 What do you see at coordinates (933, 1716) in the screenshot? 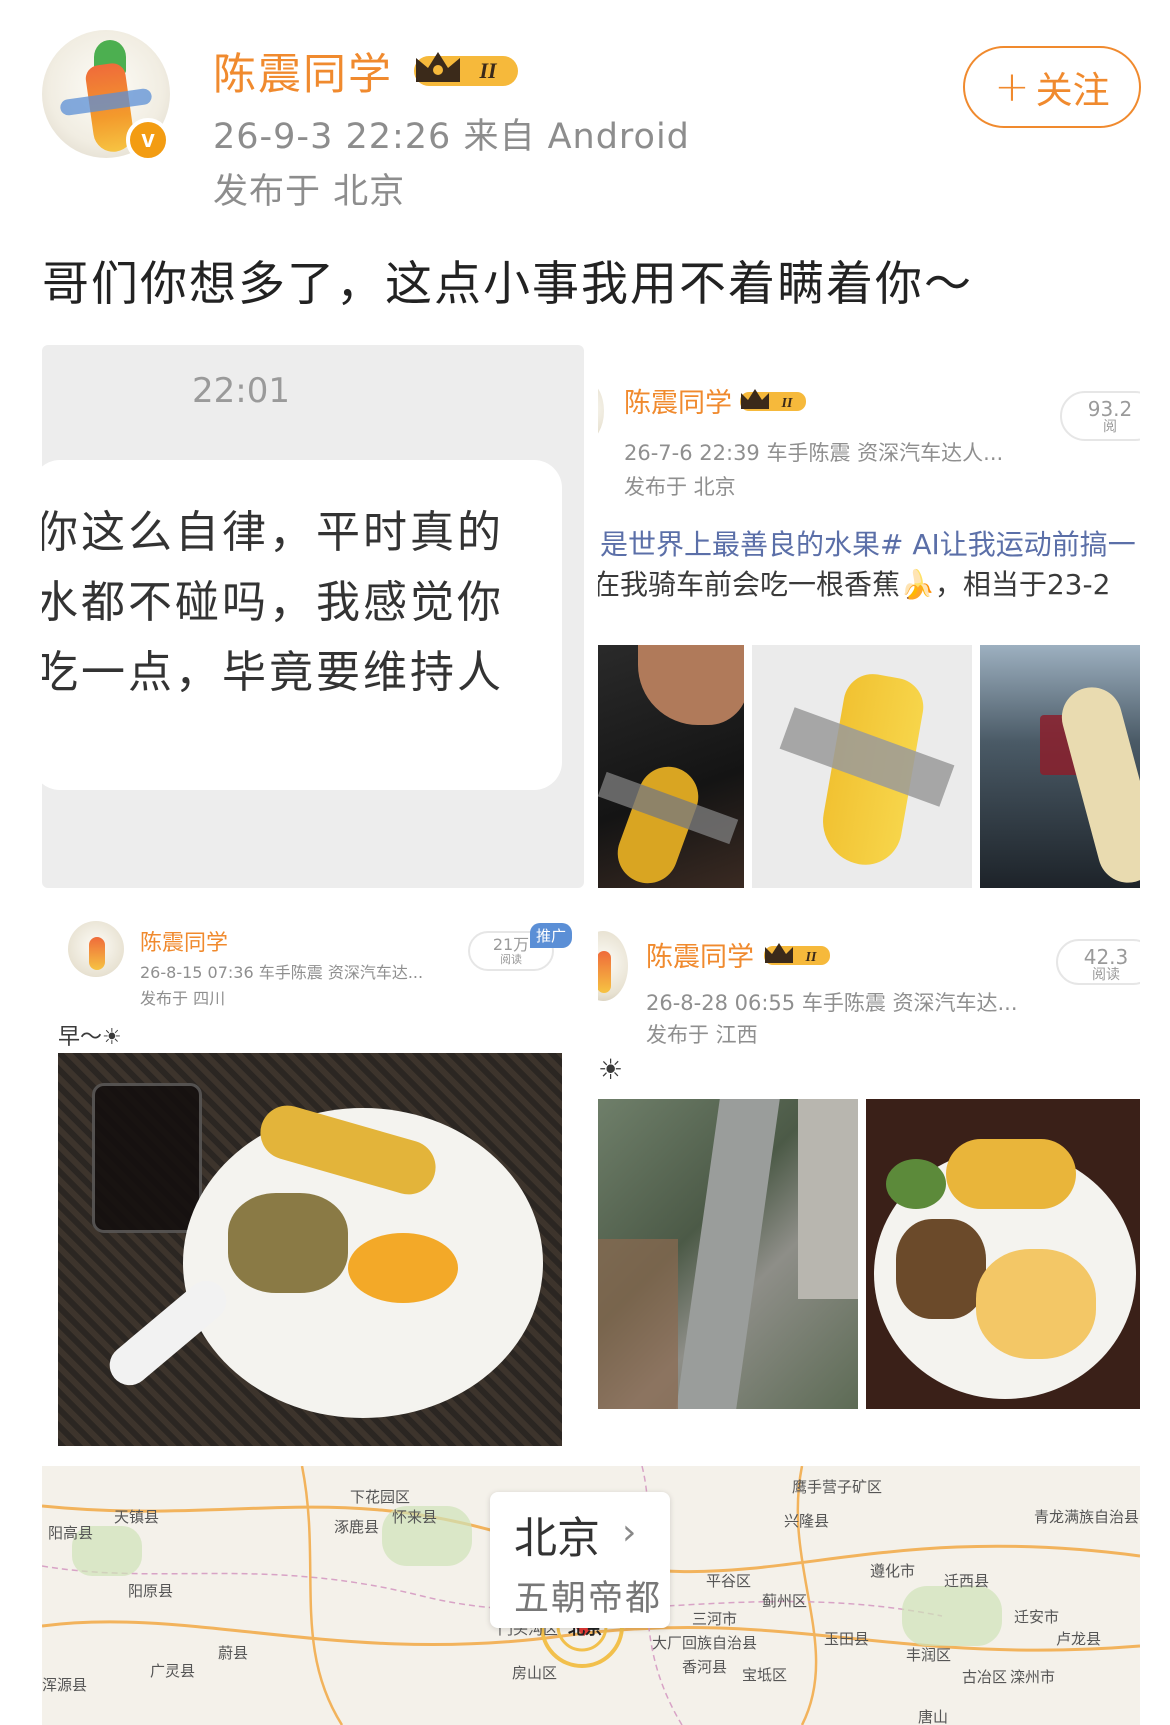
I see `map-place: 唐山` at bounding box center [933, 1716].